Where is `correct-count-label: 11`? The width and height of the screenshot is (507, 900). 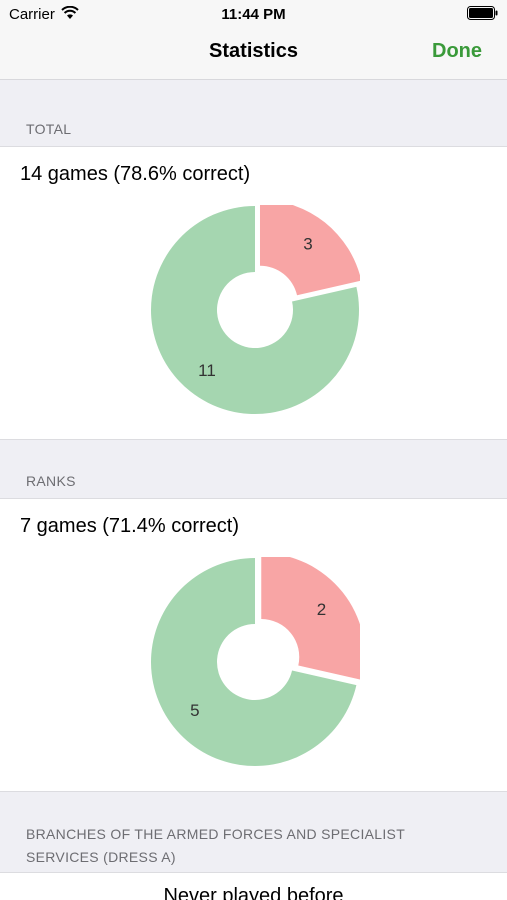 correct-count-label: 11 is located at coordinates (207, 370).